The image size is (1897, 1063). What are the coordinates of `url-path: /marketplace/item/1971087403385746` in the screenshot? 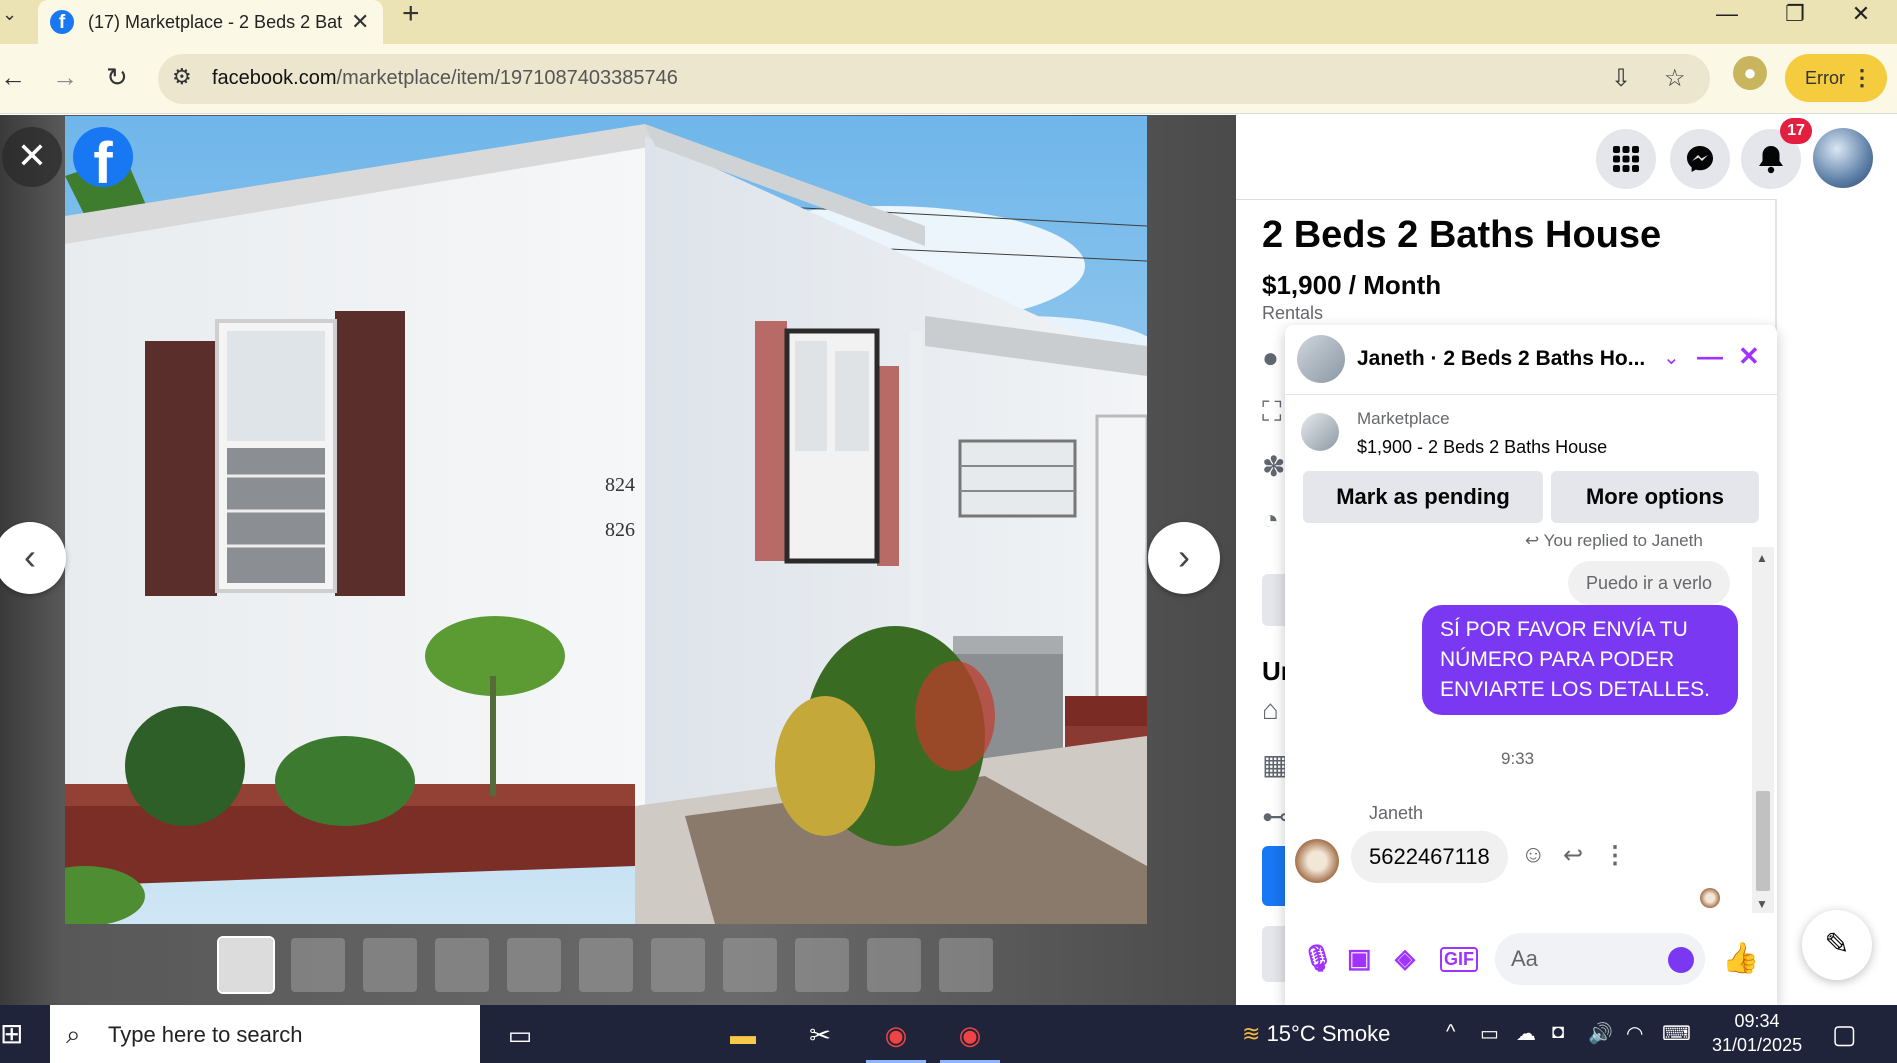 It's located at (507, 78).